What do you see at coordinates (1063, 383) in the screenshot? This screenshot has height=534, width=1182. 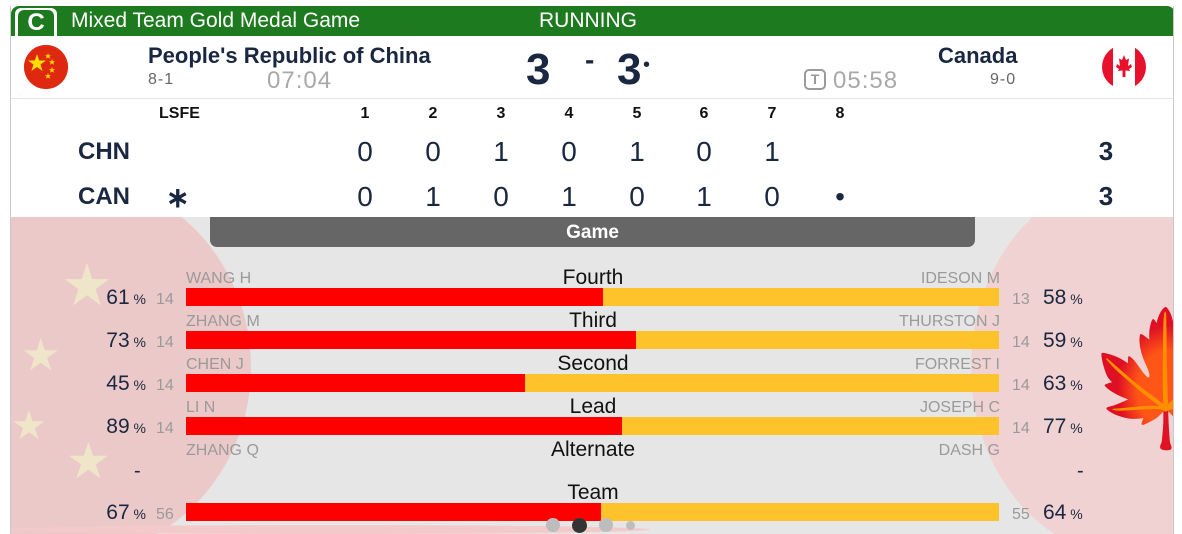 I see `percentage-right: 63 %` at bounding box center [1063, 383].